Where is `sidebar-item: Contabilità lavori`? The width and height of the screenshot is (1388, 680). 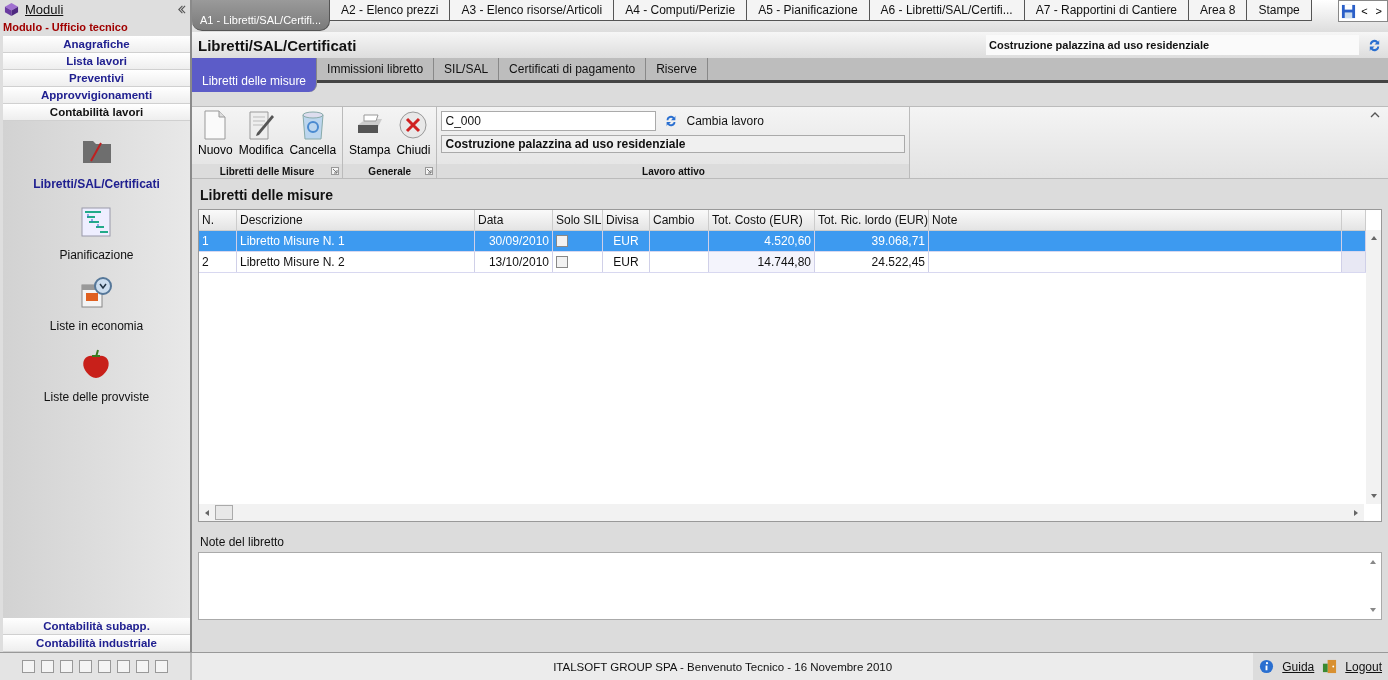 sidebar-item: Contabilità lavori is located at coordinates (96, 112).